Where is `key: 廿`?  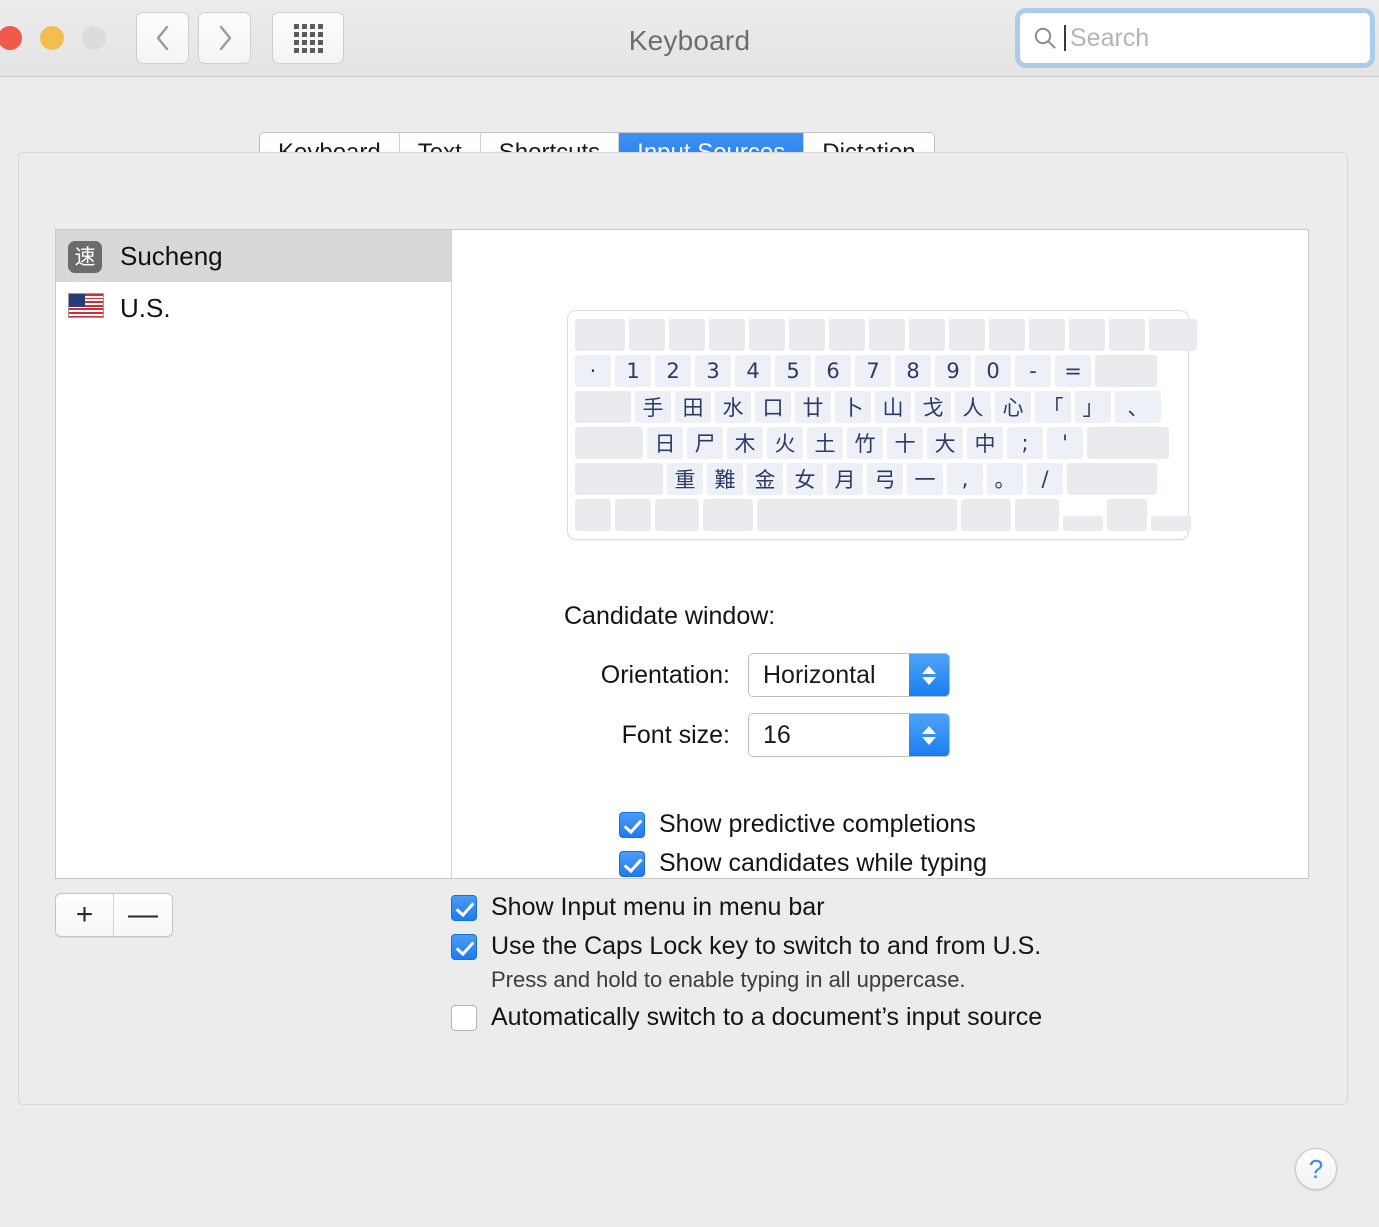
key: 廿 is located at coordinates (813, 407).